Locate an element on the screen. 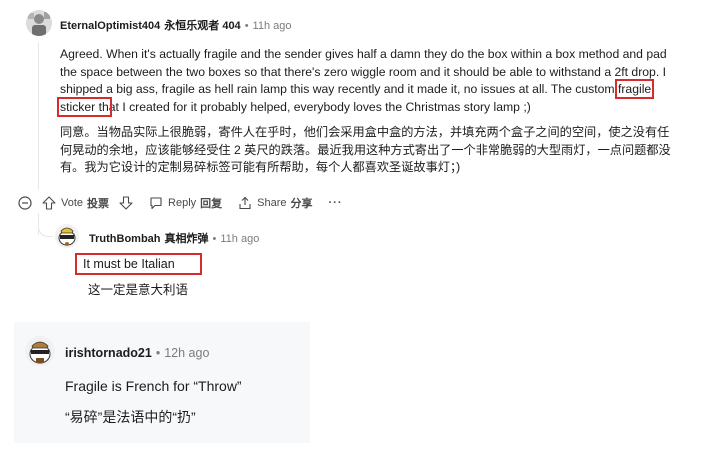  downvote-button is located at coordinates (126, 203).